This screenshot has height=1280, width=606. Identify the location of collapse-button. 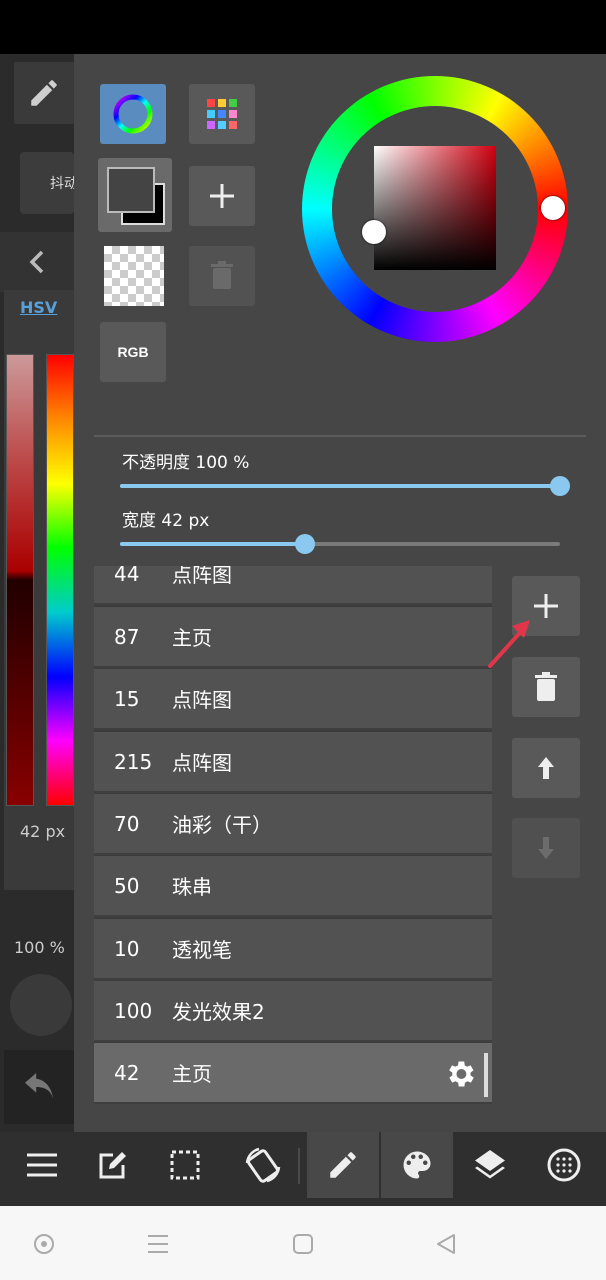
(37, 262).